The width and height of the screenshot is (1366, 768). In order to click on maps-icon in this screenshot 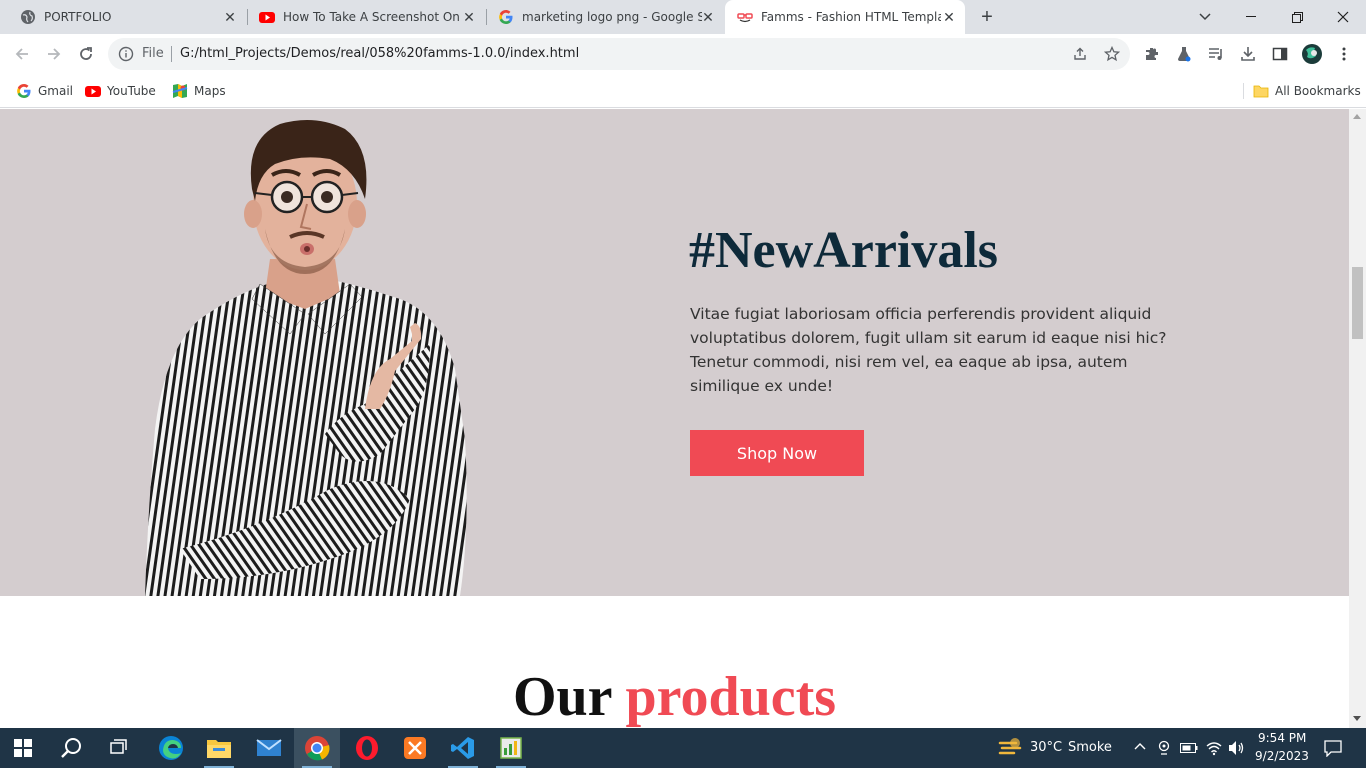, I will do `click(180, 91)`.